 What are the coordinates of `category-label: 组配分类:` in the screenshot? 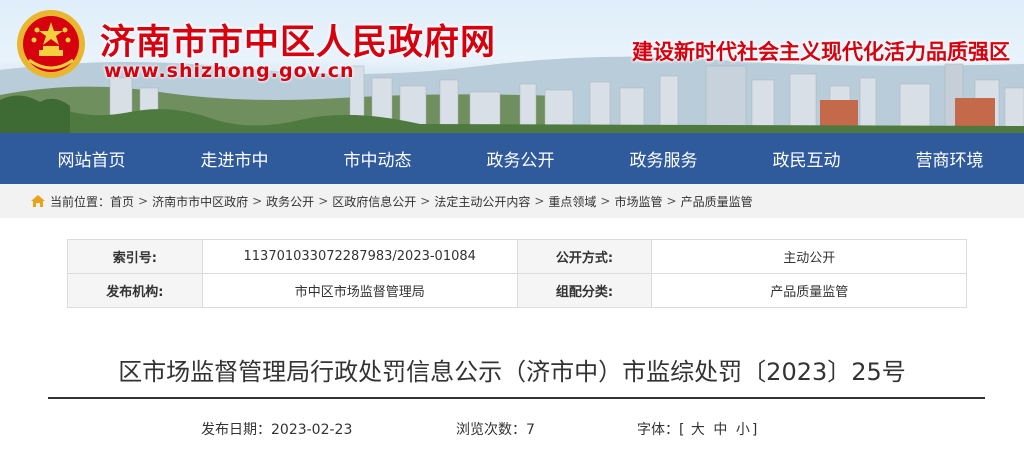 It's located at (584, 290).